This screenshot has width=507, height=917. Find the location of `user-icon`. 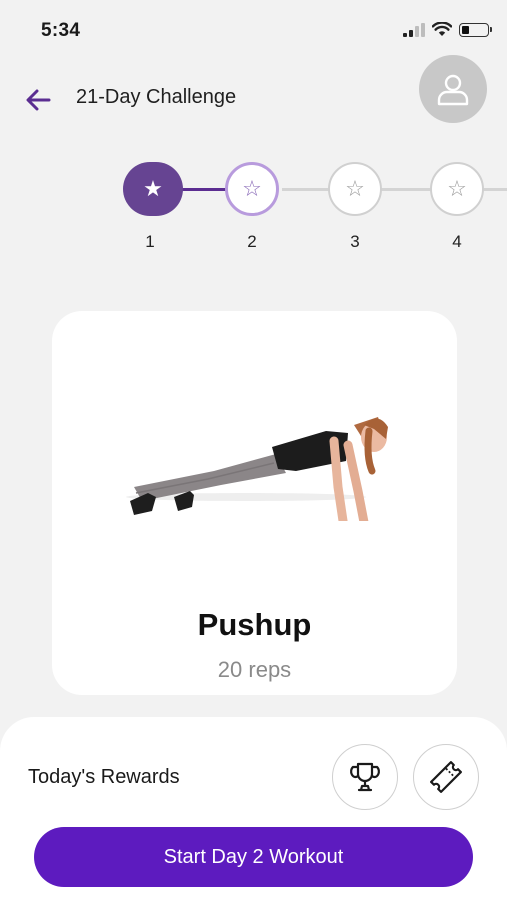

user-icon is located at coordinates (453, 90).